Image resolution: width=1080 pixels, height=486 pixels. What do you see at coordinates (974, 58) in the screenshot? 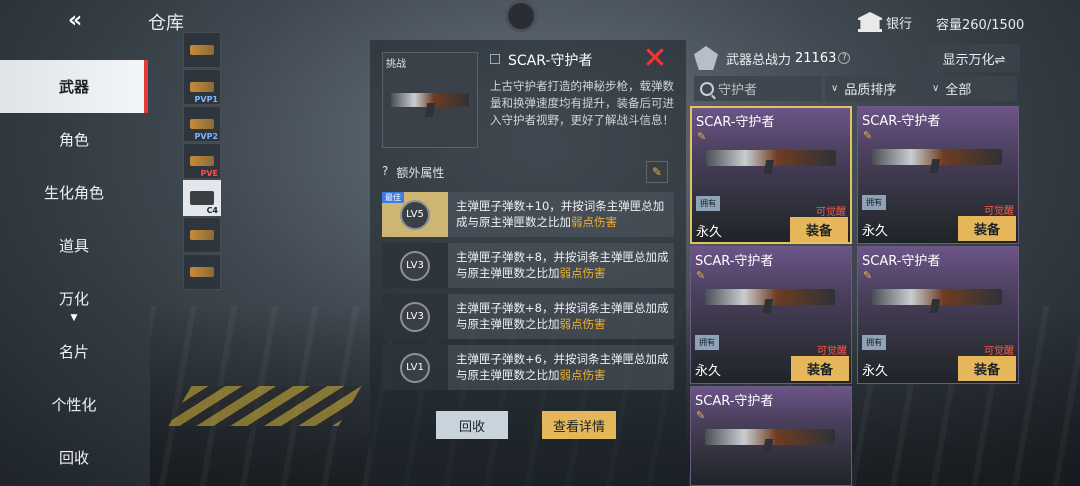
I see `show-wanhua-toggle: 显示万化⇌` at bounding box center [974, 58].